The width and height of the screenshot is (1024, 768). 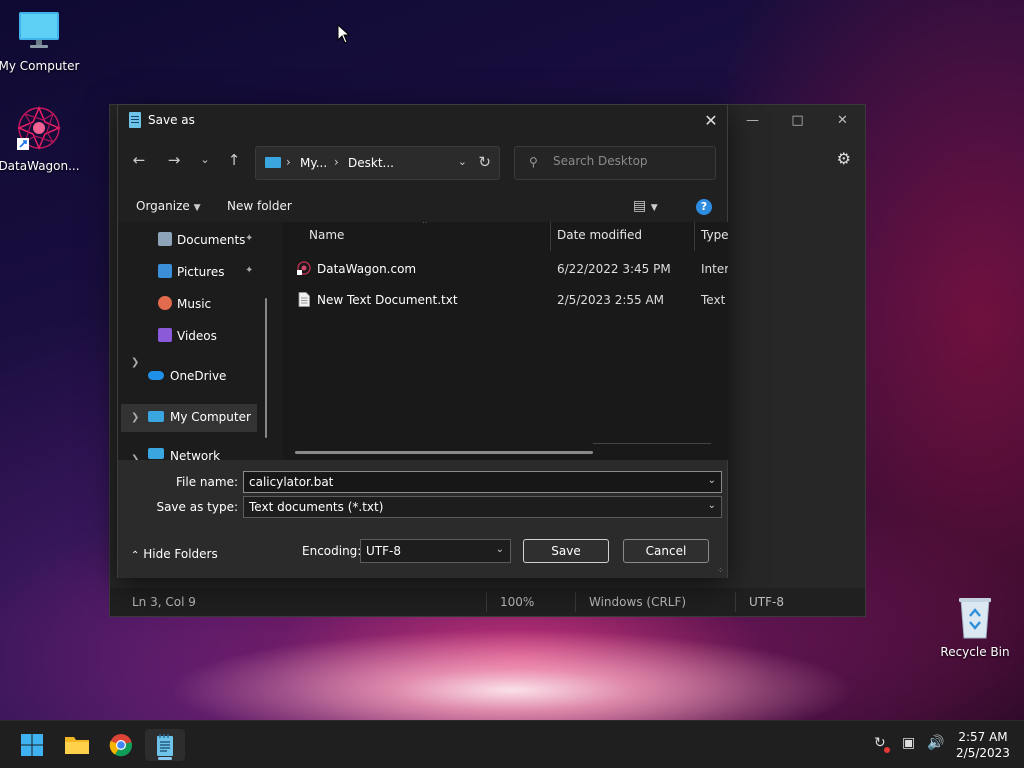 What do you see at coordinates (213, 338) in the screenshot?
I see `nav-item-videos: Videos` at bounding box center [213, 338].